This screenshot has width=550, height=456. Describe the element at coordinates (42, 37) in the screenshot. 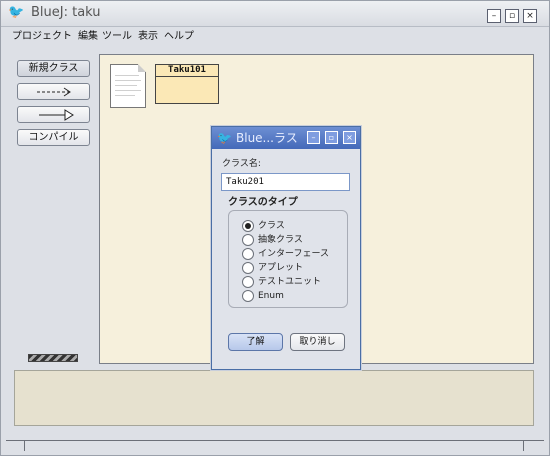

I see `menu-project: プロジェクト` at that location.